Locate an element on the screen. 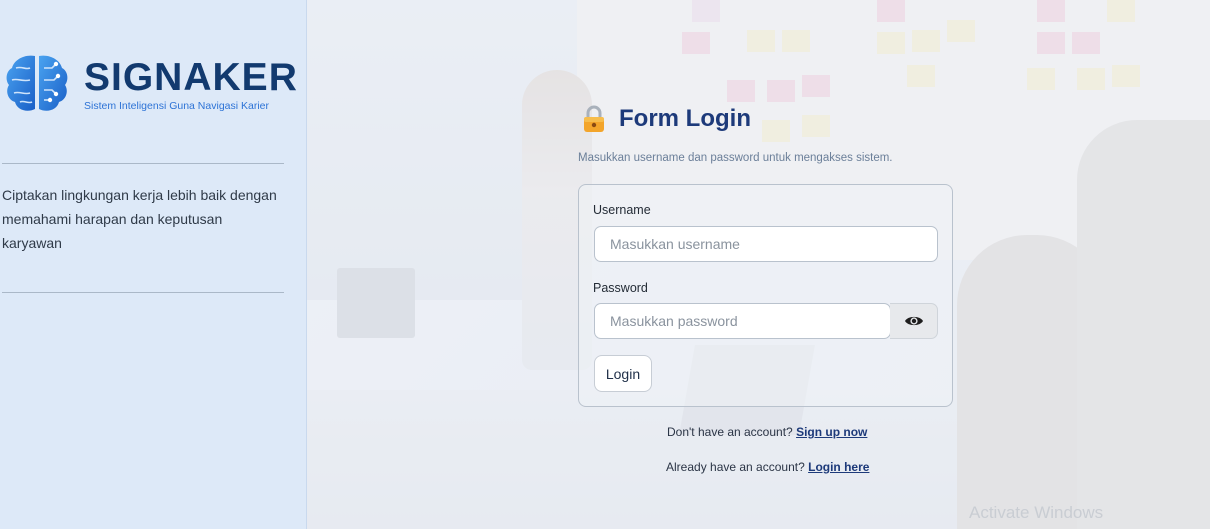 This screenshot has width=1210, height=529. login-button: Login is located at coordinates (623, 373).